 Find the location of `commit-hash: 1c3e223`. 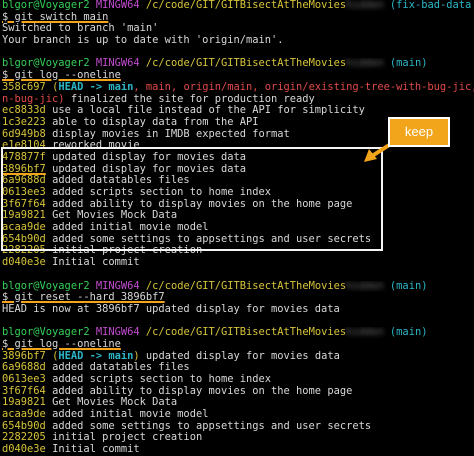

commit-hash: 1c3e223 is located at coordinates (24, 122).